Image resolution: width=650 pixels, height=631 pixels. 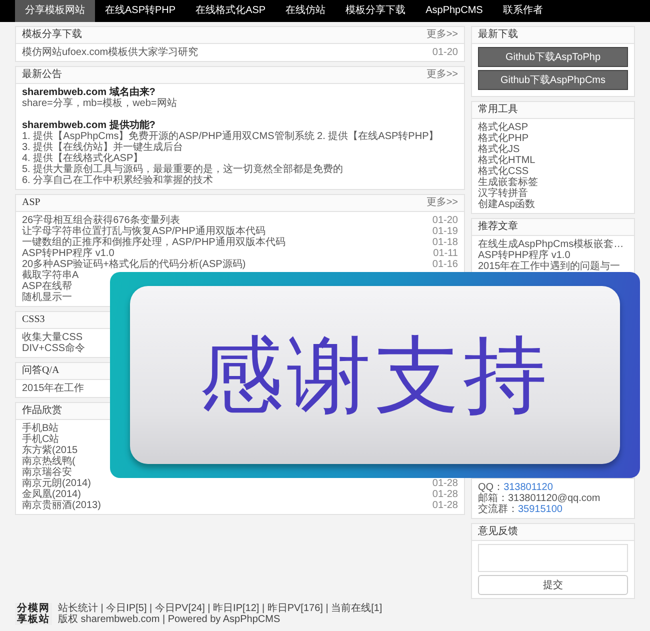 What do you see at coordinates (100, 103) in the screenshot?
I see `notice-line: share=分享，mb=模板，web=网站` at bounding box center [100, 103].